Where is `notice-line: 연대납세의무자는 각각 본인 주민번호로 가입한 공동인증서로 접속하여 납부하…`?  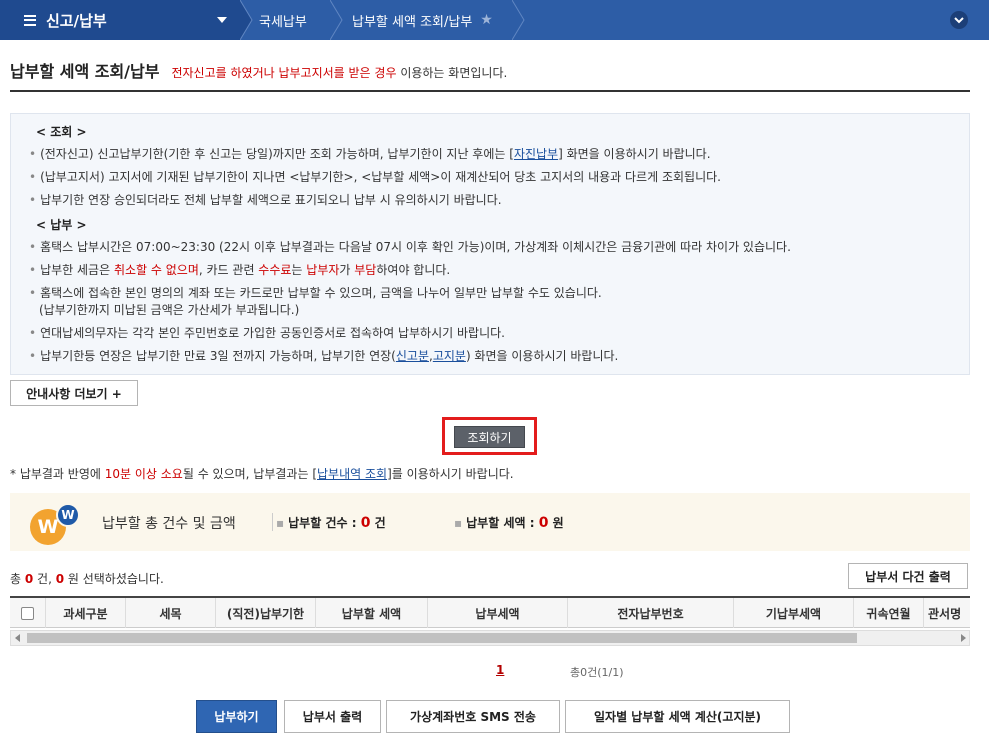
notice-line: 연대납세의무자는 각각 본인 주민번호로 가입한 공동인증서로 접속하여 납부하… is located at coordinates (267, 332).